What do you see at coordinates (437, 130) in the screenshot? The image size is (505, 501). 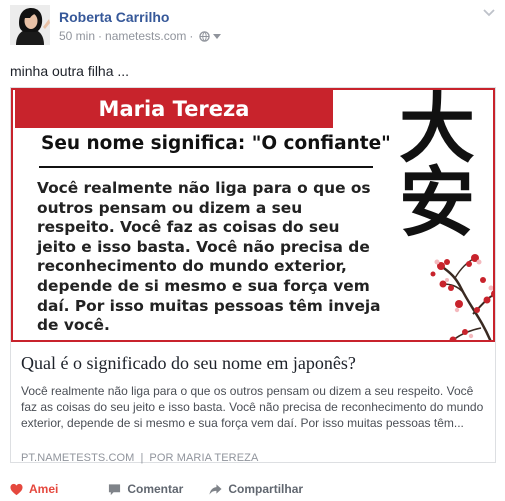 I see `kanji-top: 大` at bounding box center [437, 130].